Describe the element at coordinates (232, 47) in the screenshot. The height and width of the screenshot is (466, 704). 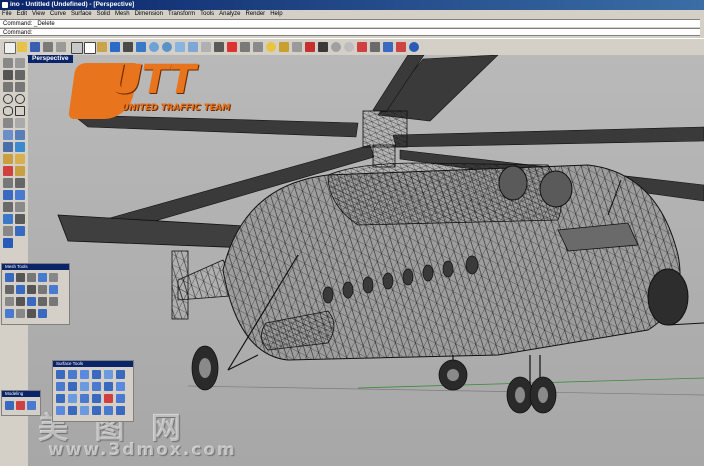
I see `layer-icon` at that location.